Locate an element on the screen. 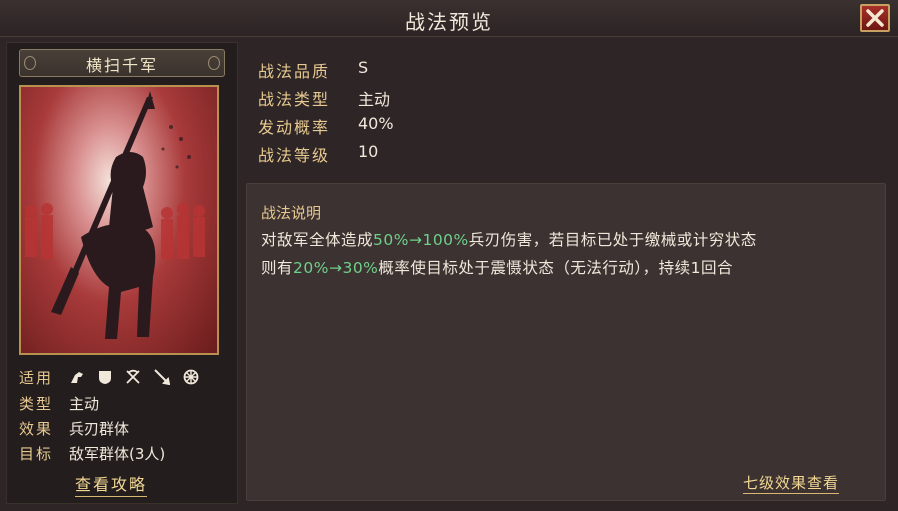 The width and height of the screenshot is (898, 511). attr-value-effect: 兵刃群体 is located at coordinates (99, 429).